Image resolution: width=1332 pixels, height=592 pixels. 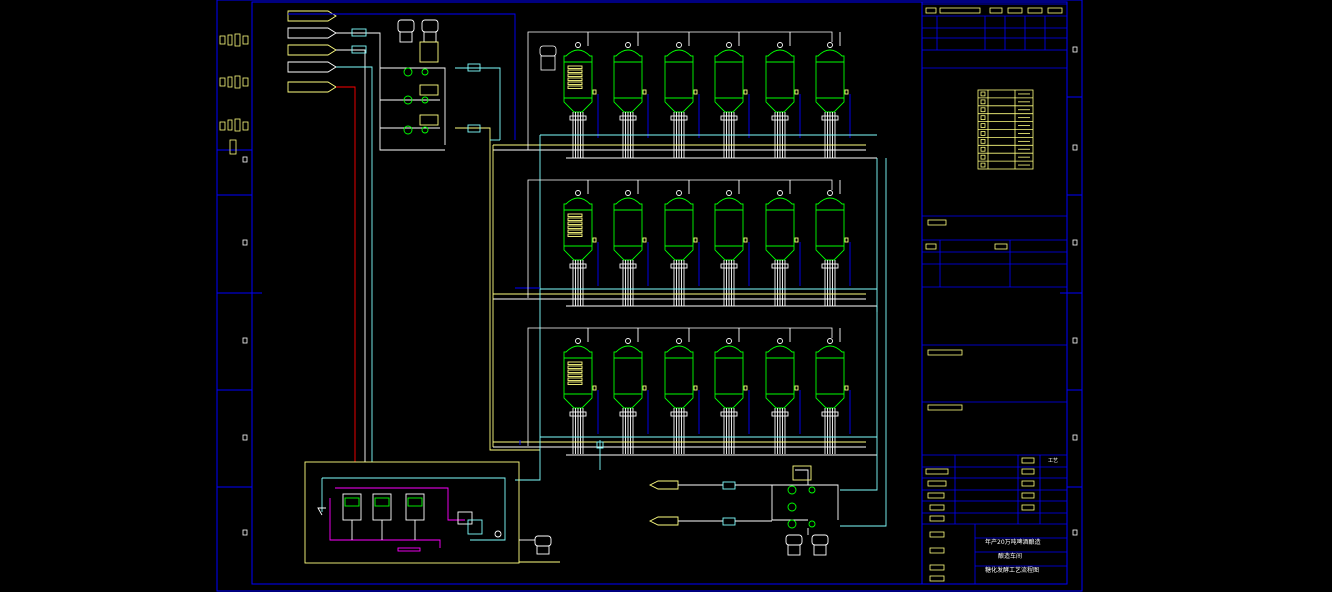 I want to click on upper-left-valves, so click(x=416, y=80).